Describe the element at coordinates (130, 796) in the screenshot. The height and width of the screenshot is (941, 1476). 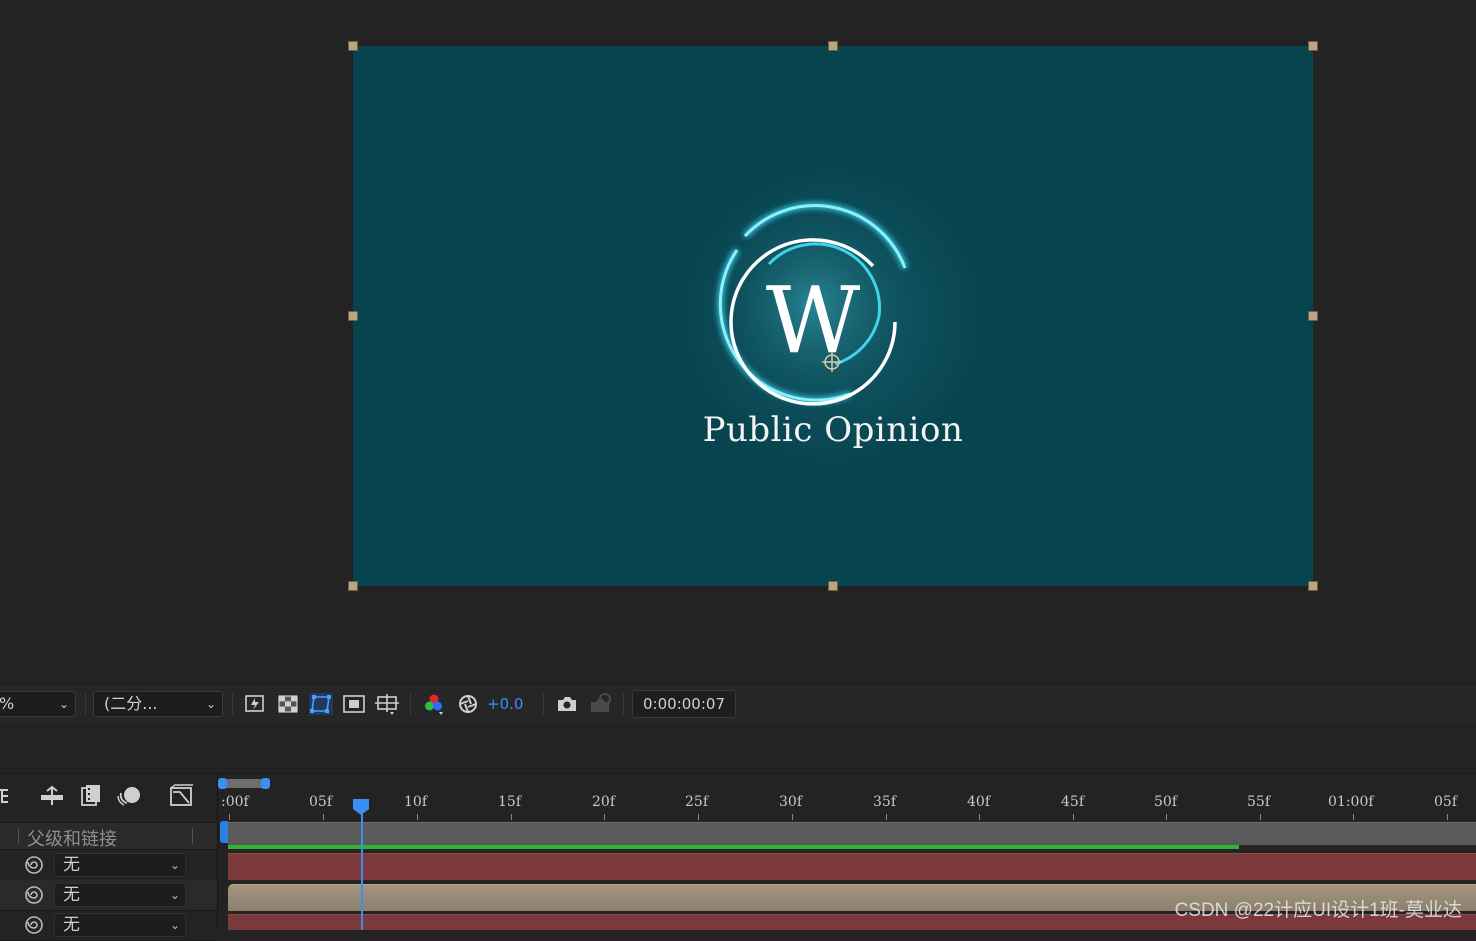
I see `motion-blur-icon` at that location.